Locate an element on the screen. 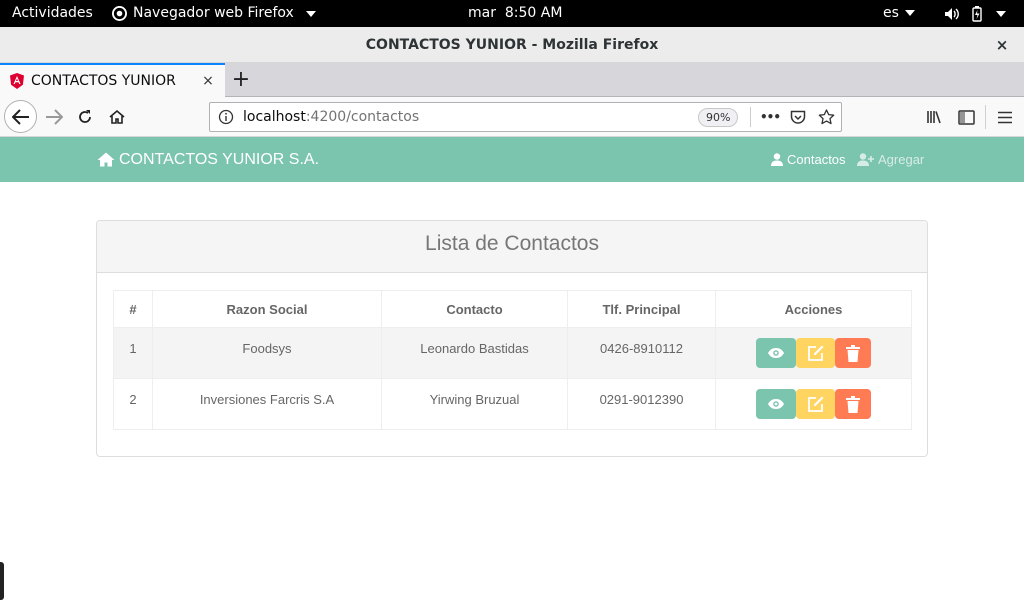 The image size is (1024, 600). nav-agregar: Agregar is located at coordinates (890, 159).